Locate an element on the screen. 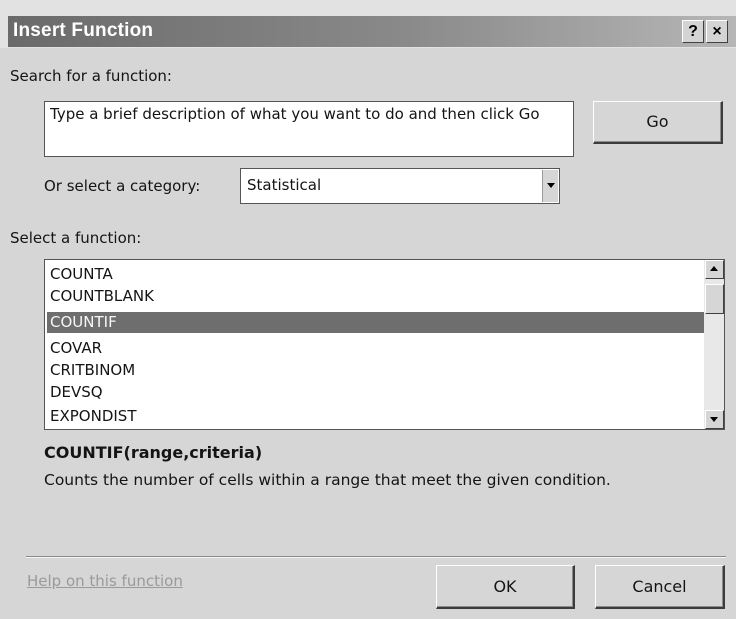  list-scrollbar is located at coordinates (714, 344).